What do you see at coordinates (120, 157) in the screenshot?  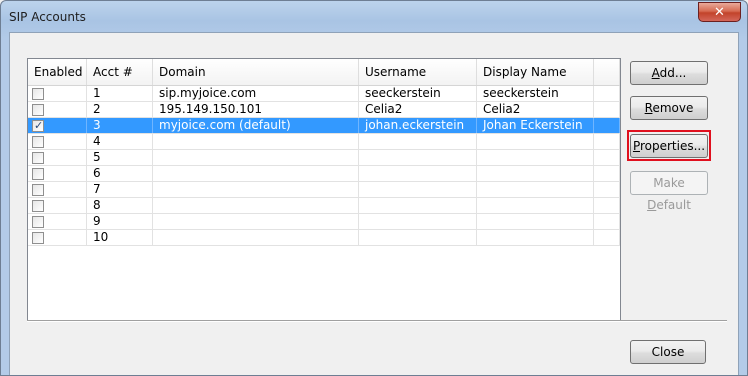 I see `acct-cell: 5` at bounding box center [120, 157].